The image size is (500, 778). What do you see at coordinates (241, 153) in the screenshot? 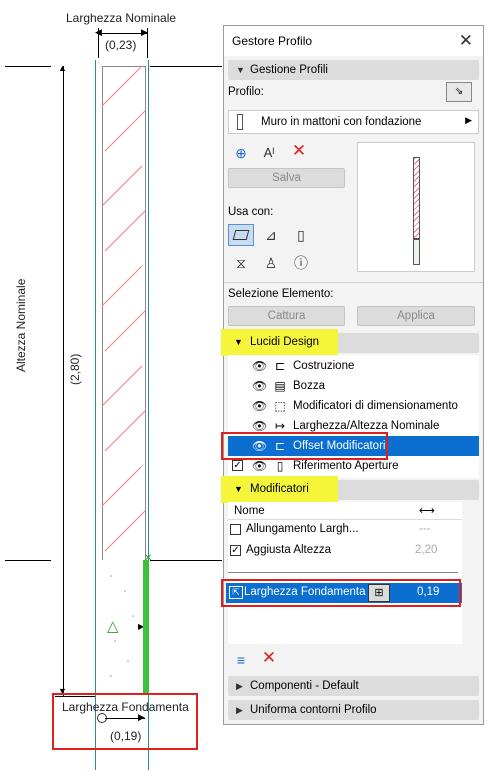
I see `add-profile-icon: ⊕` at bounding box center [241, 153].